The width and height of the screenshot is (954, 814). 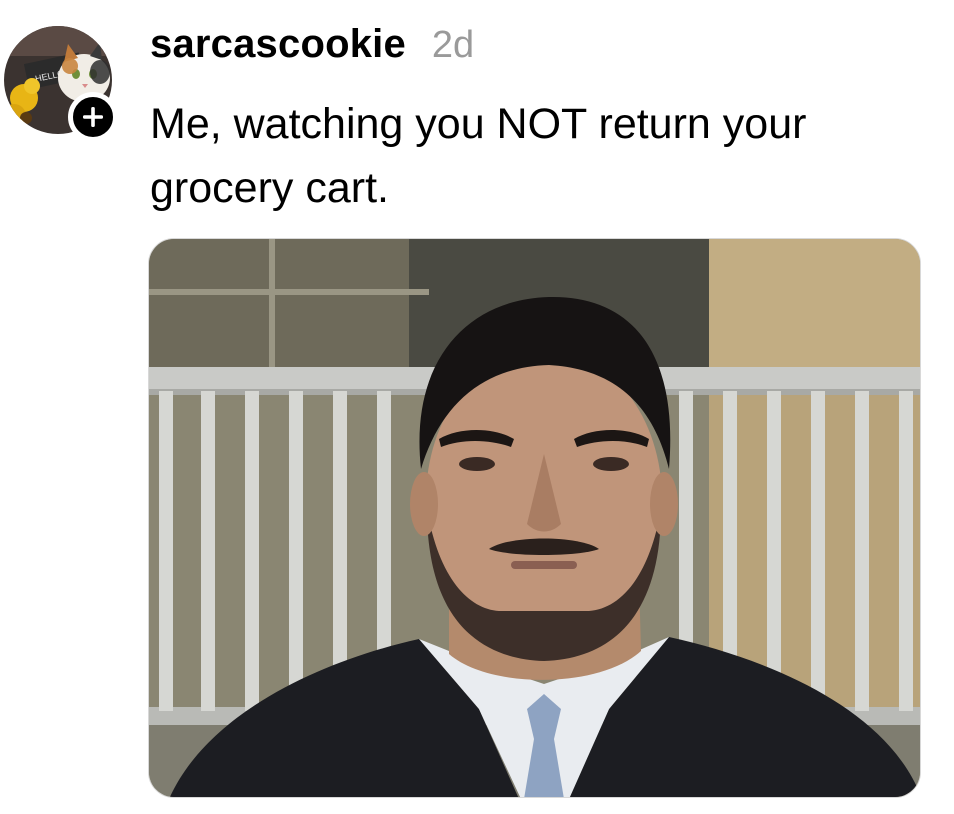 What do you see at coordinates (453, 45) in the screenshot?
I see `timestamp: 2d` at bounding box center [453, 45].